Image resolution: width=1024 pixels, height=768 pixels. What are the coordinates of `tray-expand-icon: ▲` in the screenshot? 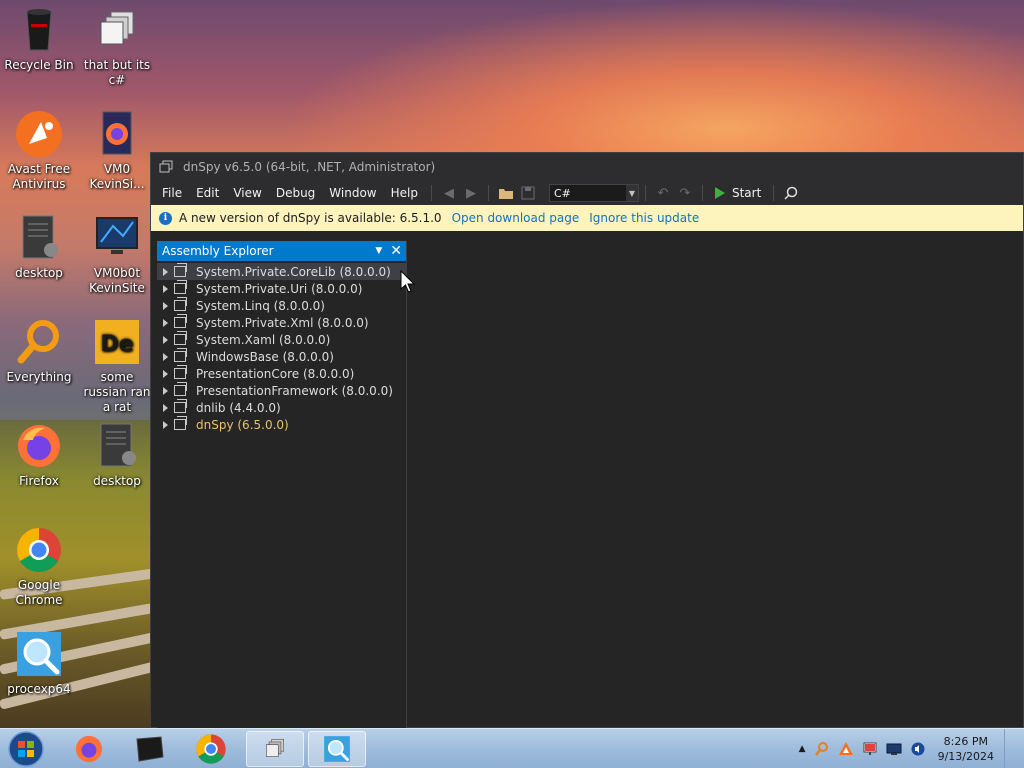 It's located at (802, 749).